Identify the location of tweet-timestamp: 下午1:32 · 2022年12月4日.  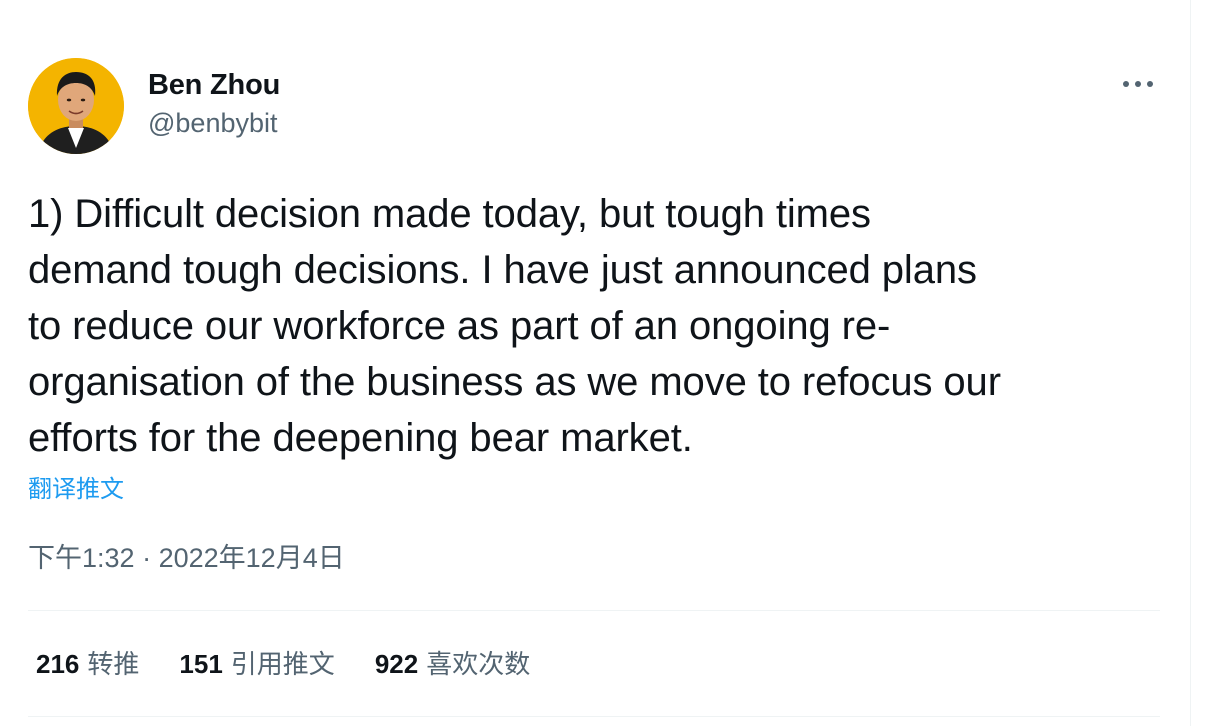
(186, 558).